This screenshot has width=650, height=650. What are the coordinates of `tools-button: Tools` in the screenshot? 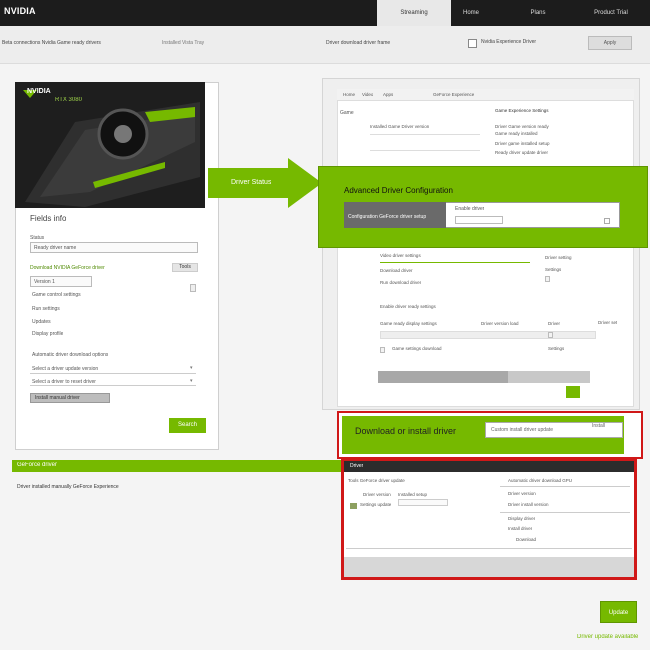 It's located at (185, 267).